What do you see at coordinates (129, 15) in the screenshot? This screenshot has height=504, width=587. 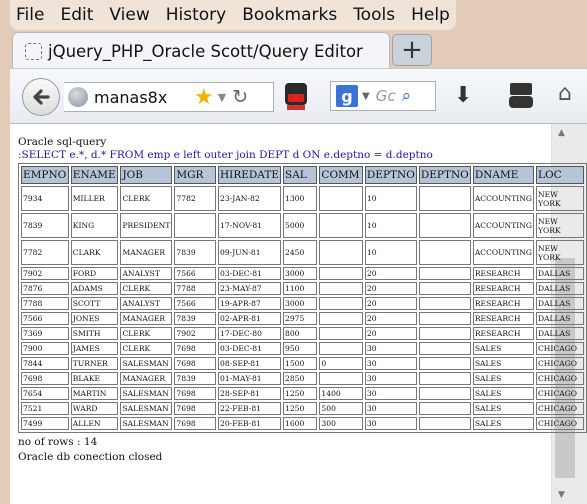 I see `menu-view: View` at bounding box center [129, 15].